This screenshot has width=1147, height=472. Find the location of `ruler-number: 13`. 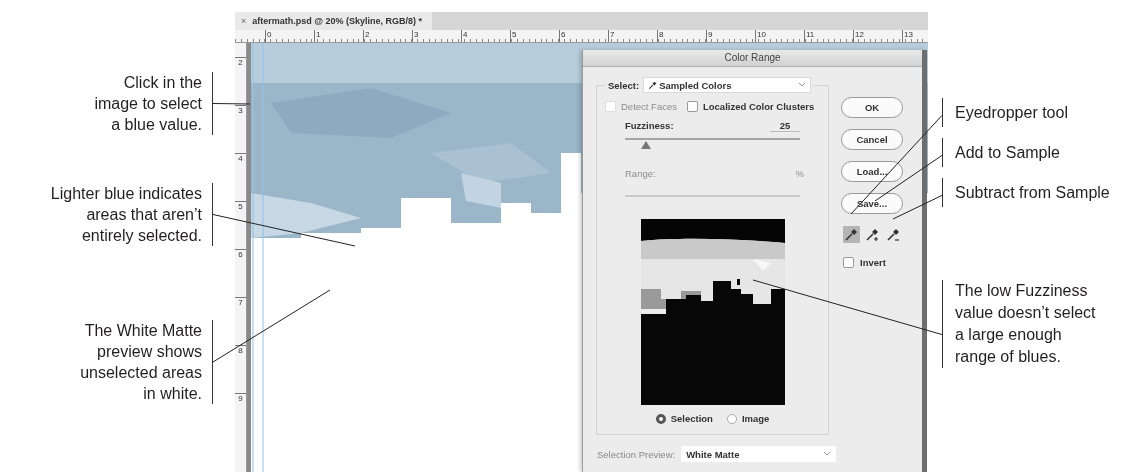

ruler-number: 13 is located at coordinates (915, 36).